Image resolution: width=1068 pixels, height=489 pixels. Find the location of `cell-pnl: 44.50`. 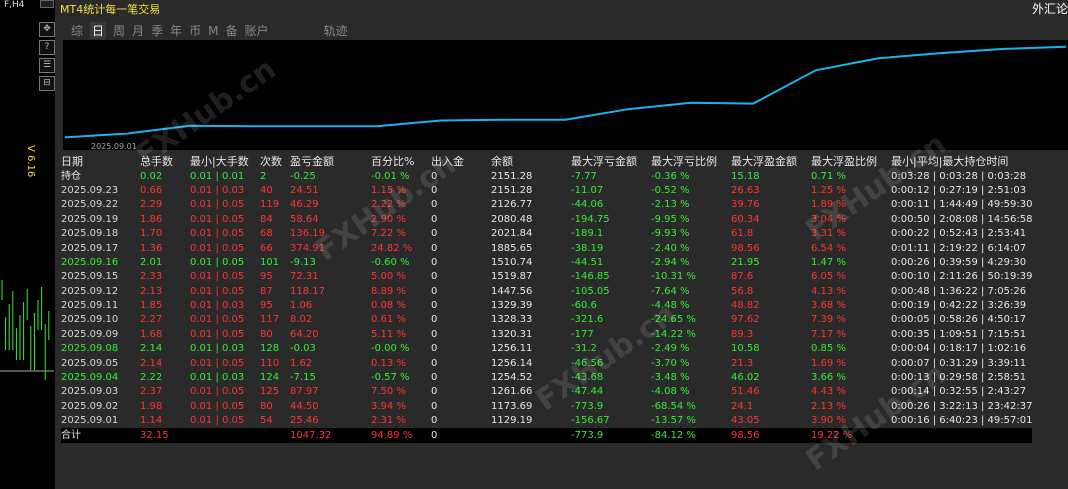

cell-pnl: 44.50 is located at coordinates (304, 406).